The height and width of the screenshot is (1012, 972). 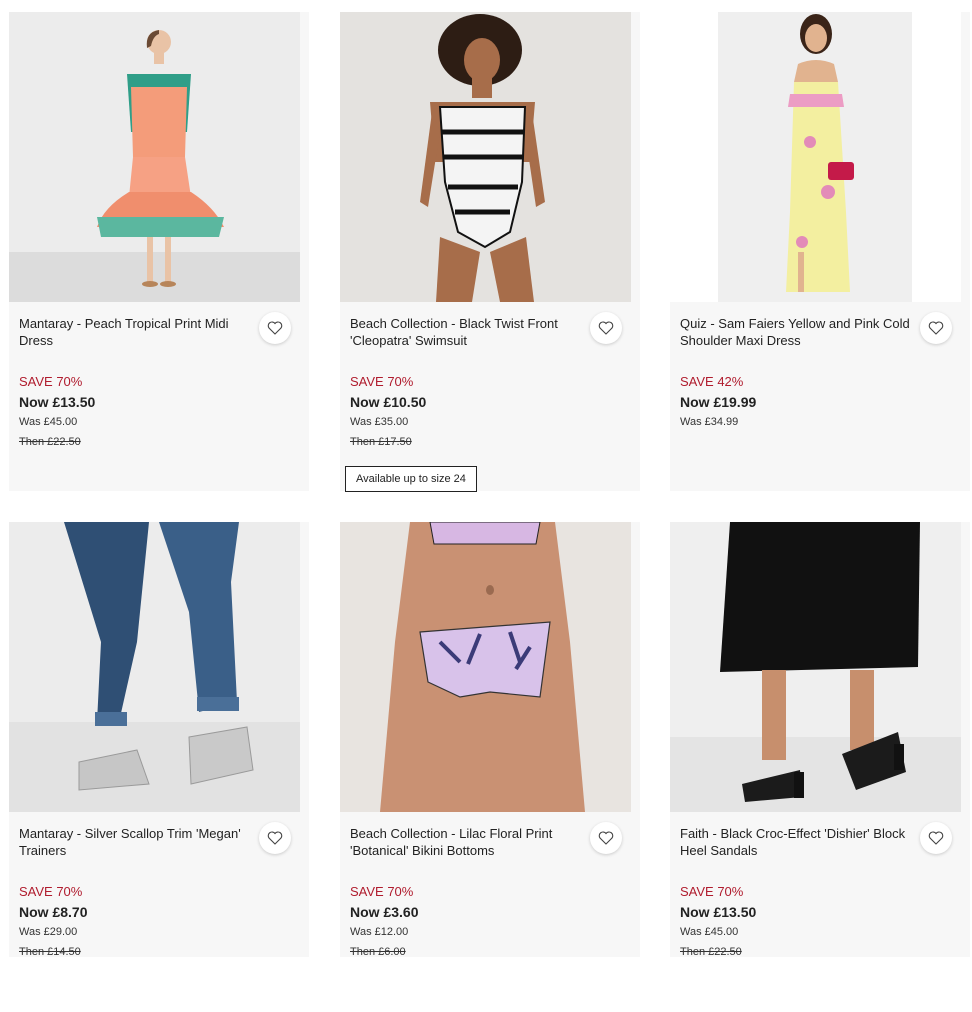 What do you see at coordinates (50, 952) in the screenshot?
I see `then-price: Then £14.50` at bounding box center [50, 952].